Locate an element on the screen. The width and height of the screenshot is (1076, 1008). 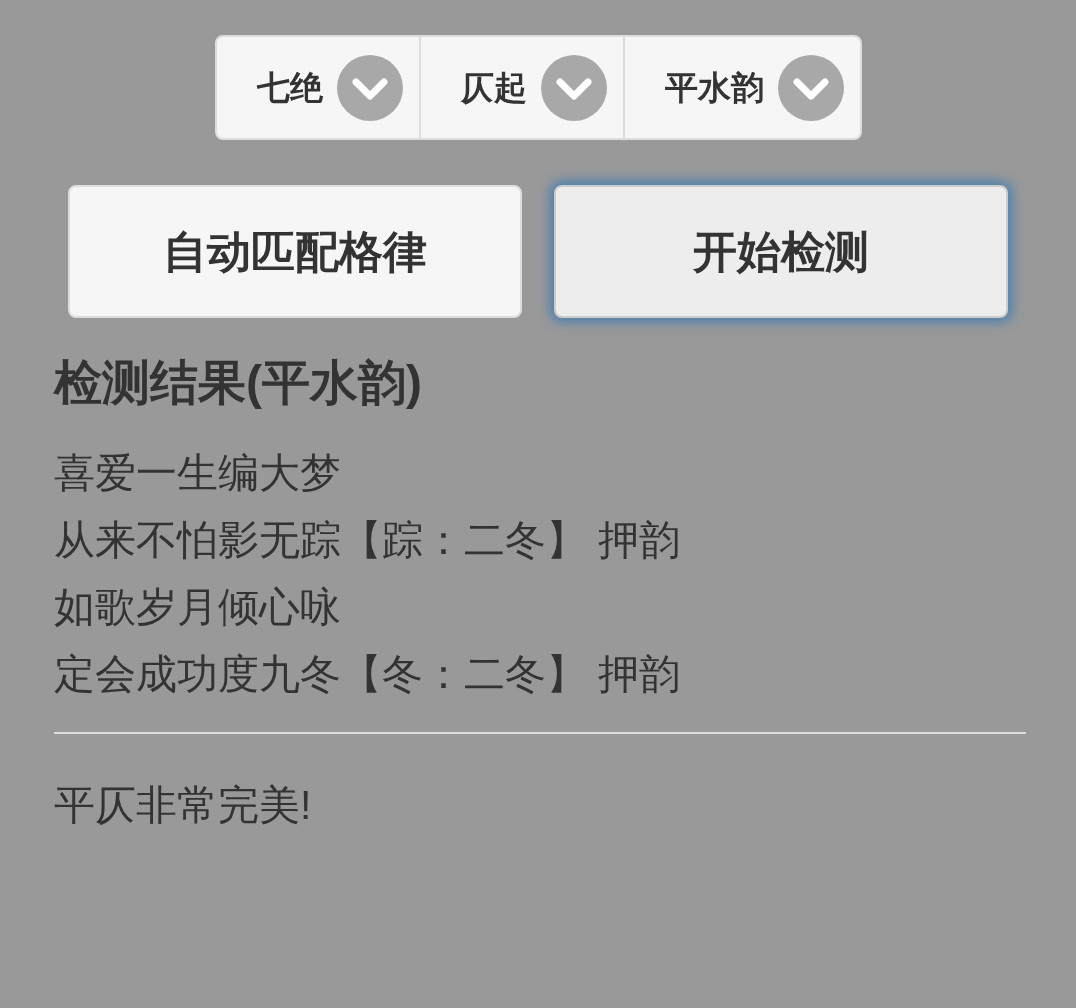
poem-line: 从来不怕影无踪【踪：二冬】 押韵 is located at coordinates (368, 540).